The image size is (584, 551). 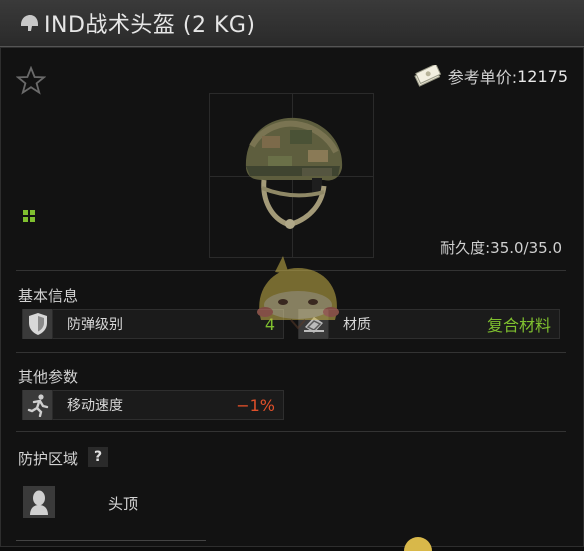 What do you see at coordinates (111, 543) in the screenshot?
I see `bottom-border` at bounding box center [111, 543].